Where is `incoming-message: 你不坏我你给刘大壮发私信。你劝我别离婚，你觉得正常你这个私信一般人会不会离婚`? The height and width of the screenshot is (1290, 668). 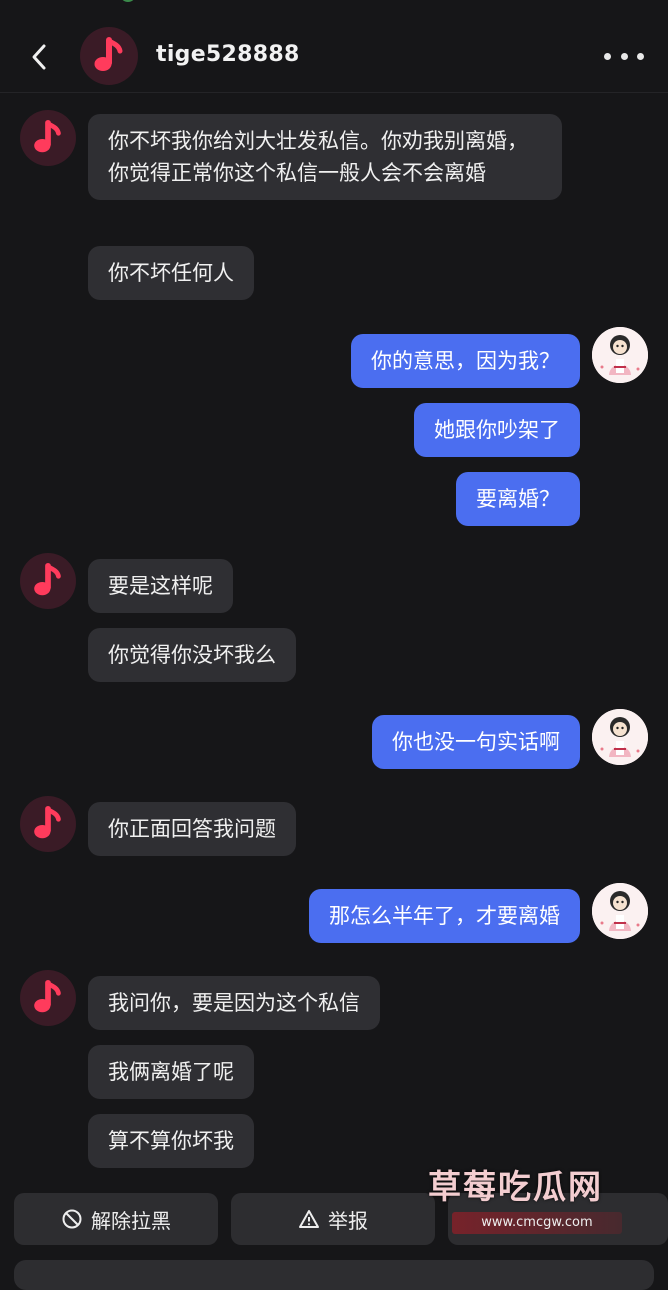
incoming-message: 你不坏我你给刘大壮发私信。你劝我别离婚，你觉得正常你这个私信一般人会不会离婚 is located at coordinates (325, 157).